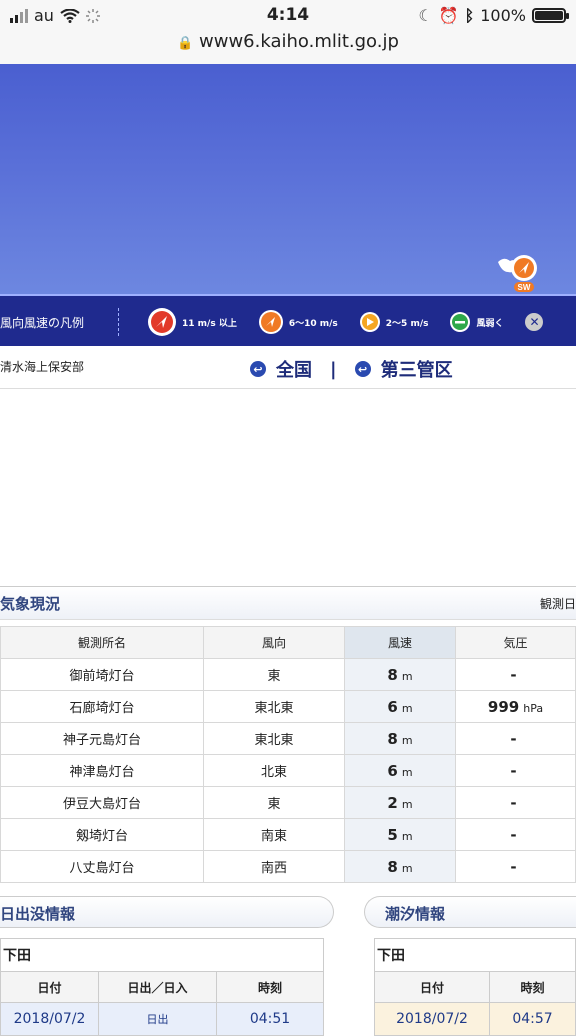  I want to click on status-right: ☾ ⏰ ᛒ 100%, so click(493, 15).